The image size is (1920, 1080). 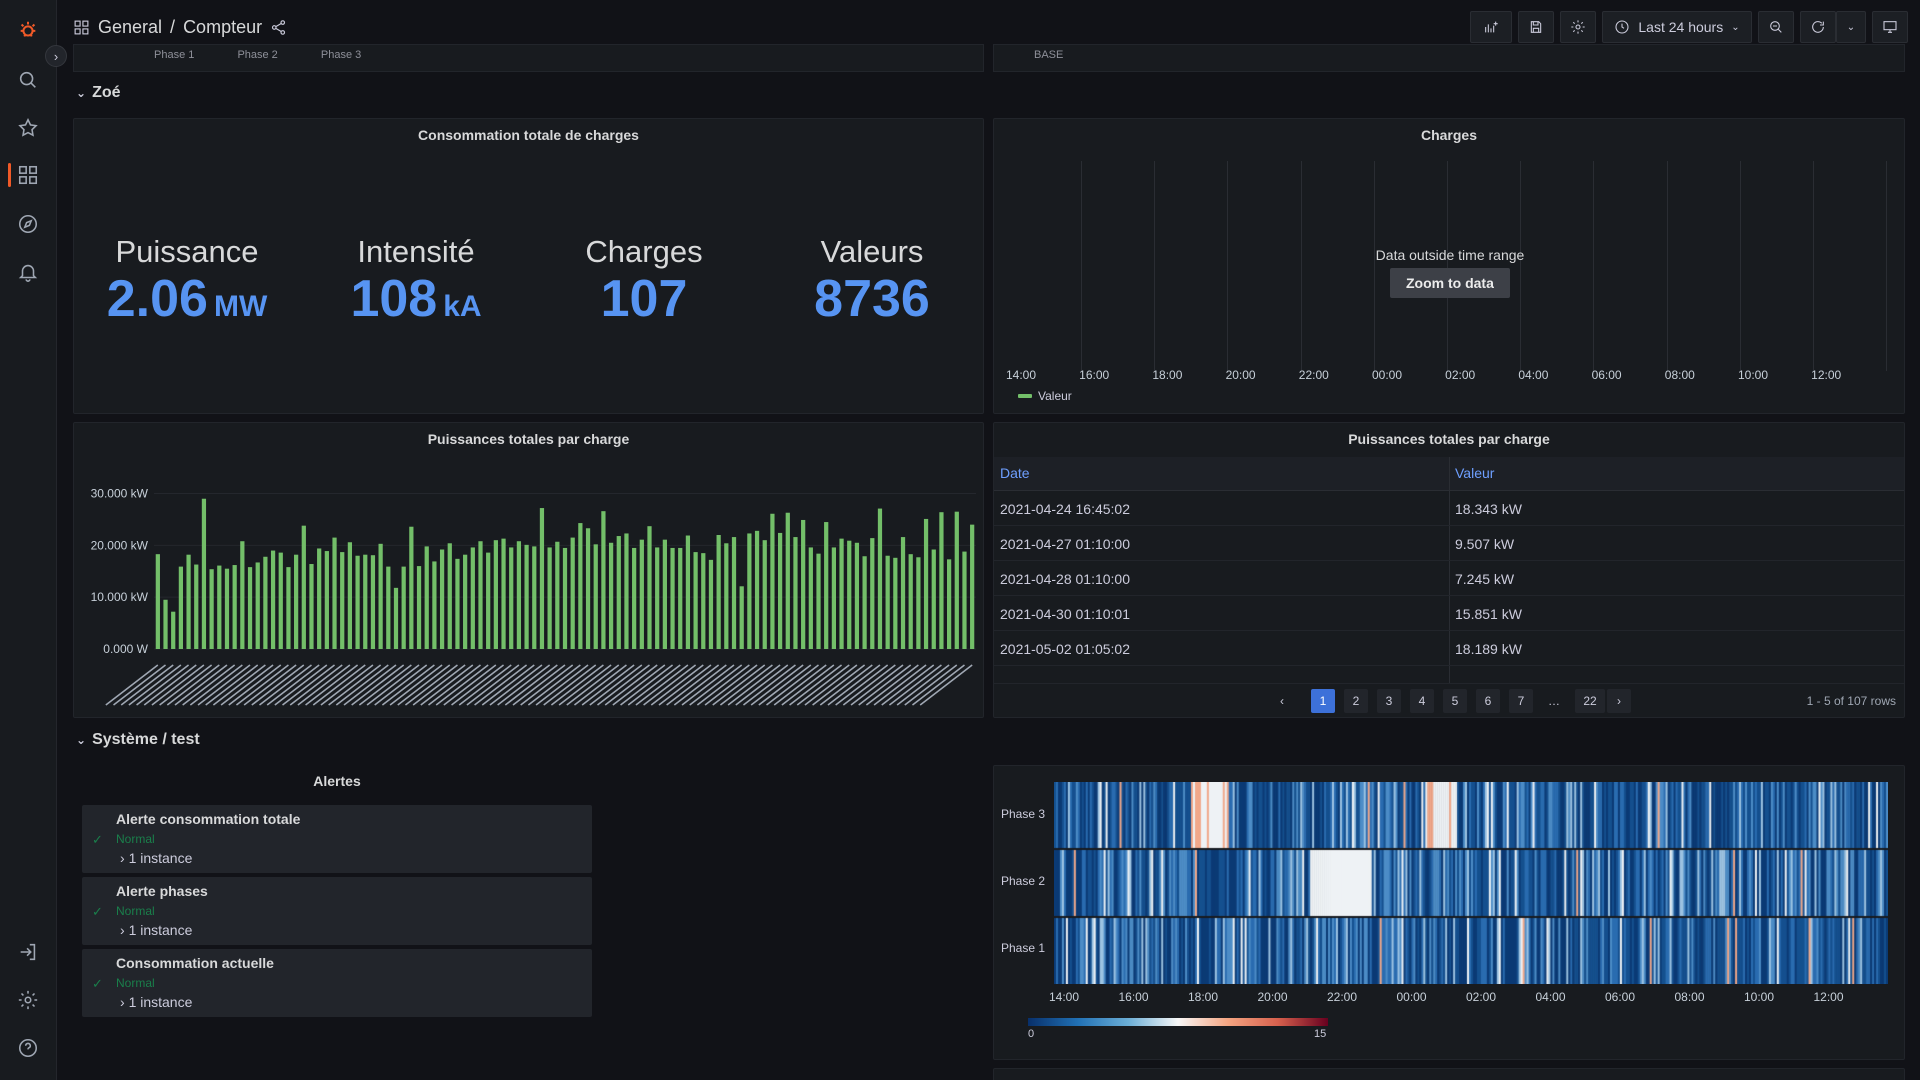 I want to click on pagination-page-5: 5, so click(x=1455, y=701).